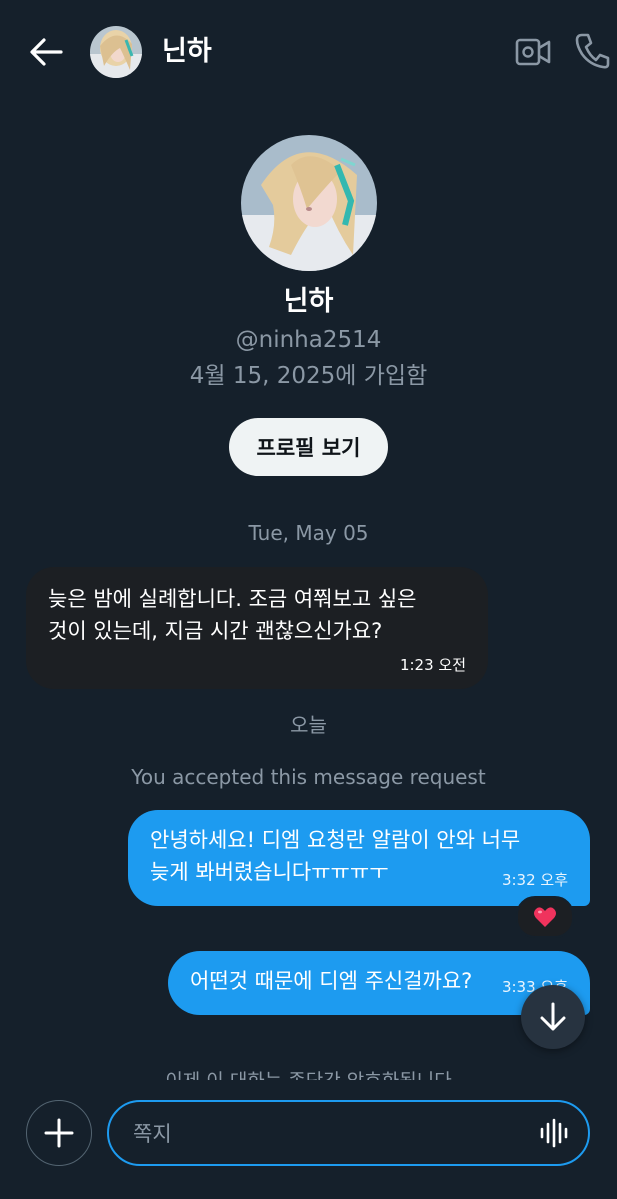 This screenshot has height=1199, width=617. I want to click on profile-avatar, so click(309, 203).